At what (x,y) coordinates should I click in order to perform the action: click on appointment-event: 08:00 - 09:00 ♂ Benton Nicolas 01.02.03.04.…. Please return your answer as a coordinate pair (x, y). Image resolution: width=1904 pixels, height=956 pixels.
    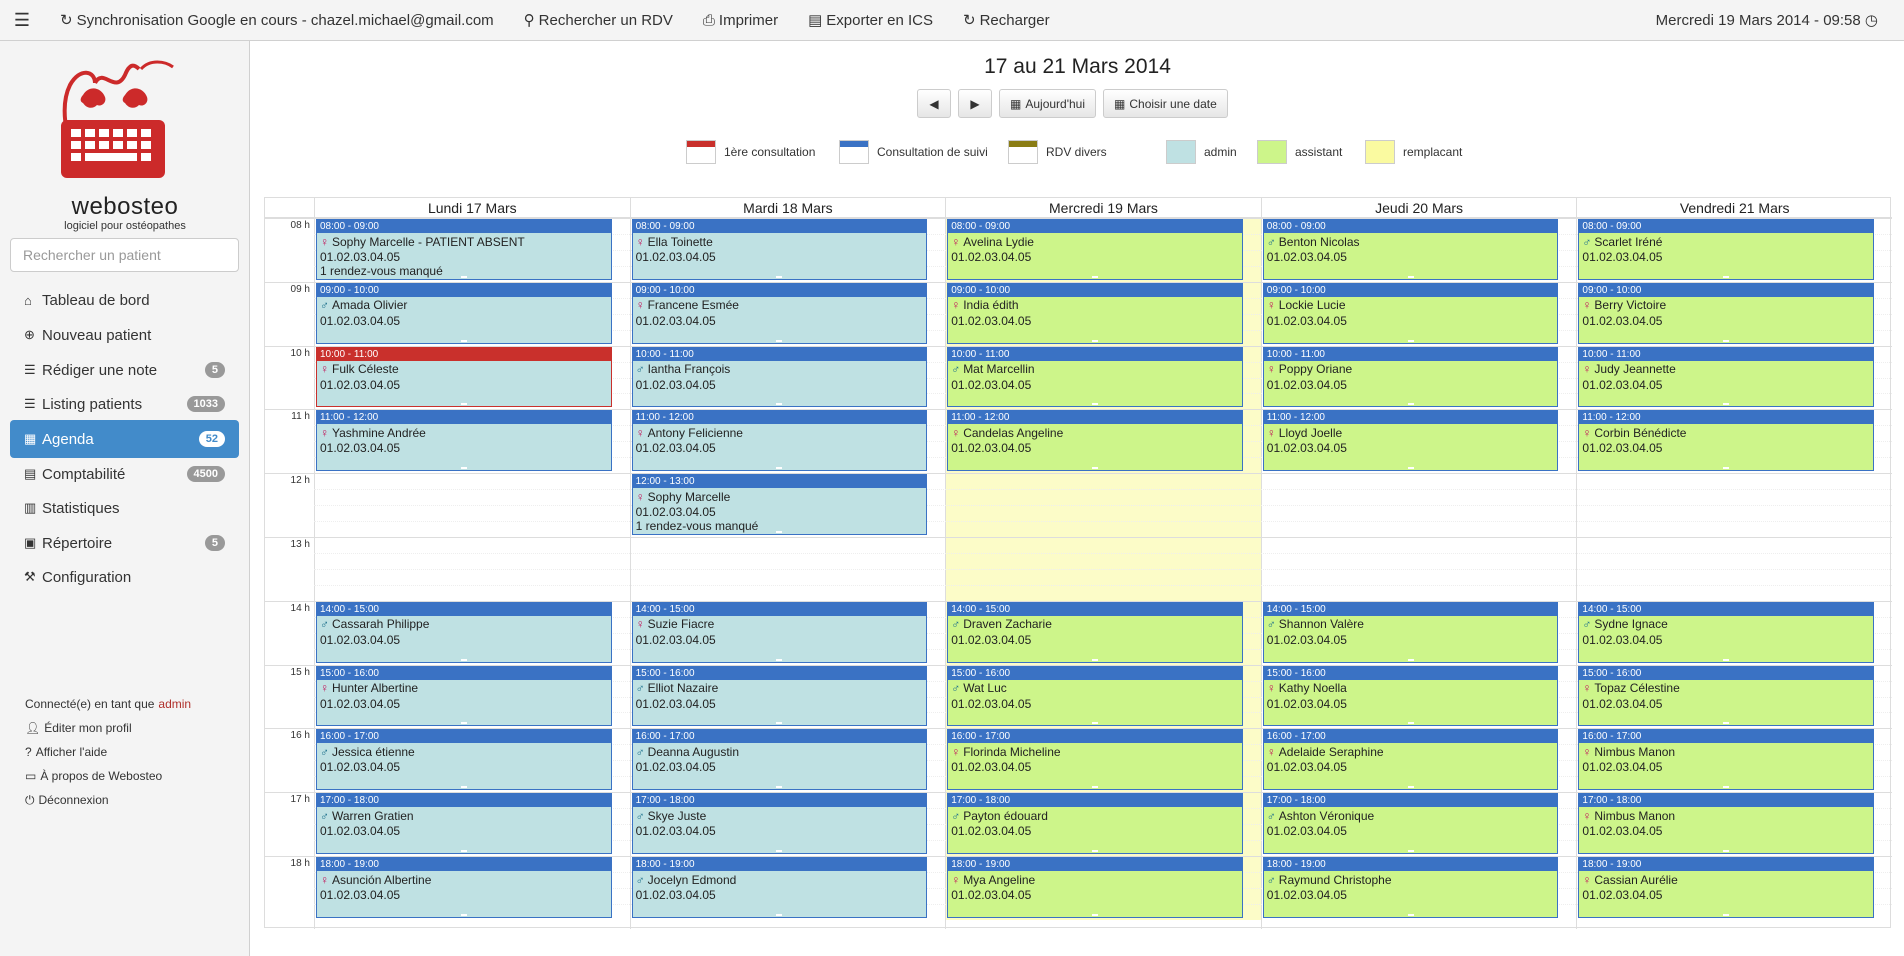
    Looking at the image, I should click on (1410, 249).